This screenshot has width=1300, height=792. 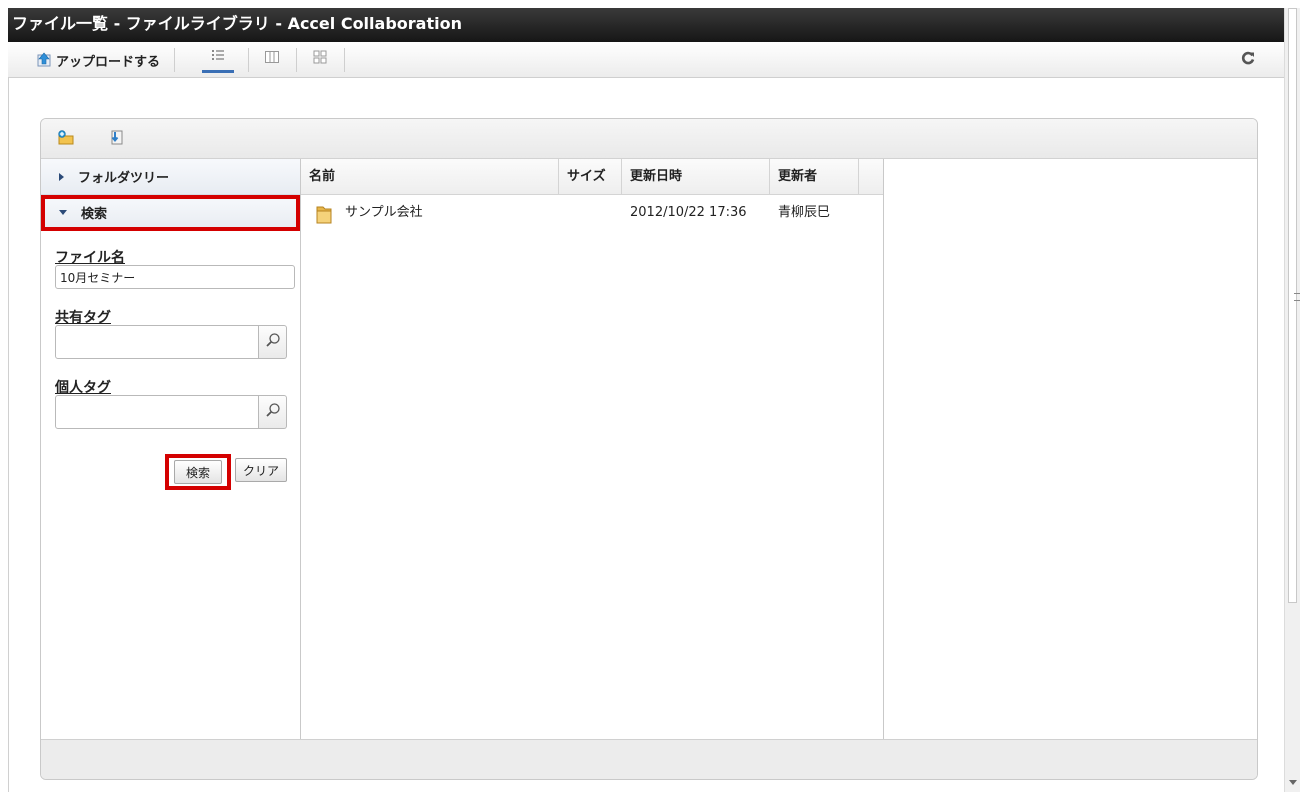 What do you see at coordinates (814, 176) in the screenshot?
I see `column-header-updater: 更新者` at bounding box center [814, 176].